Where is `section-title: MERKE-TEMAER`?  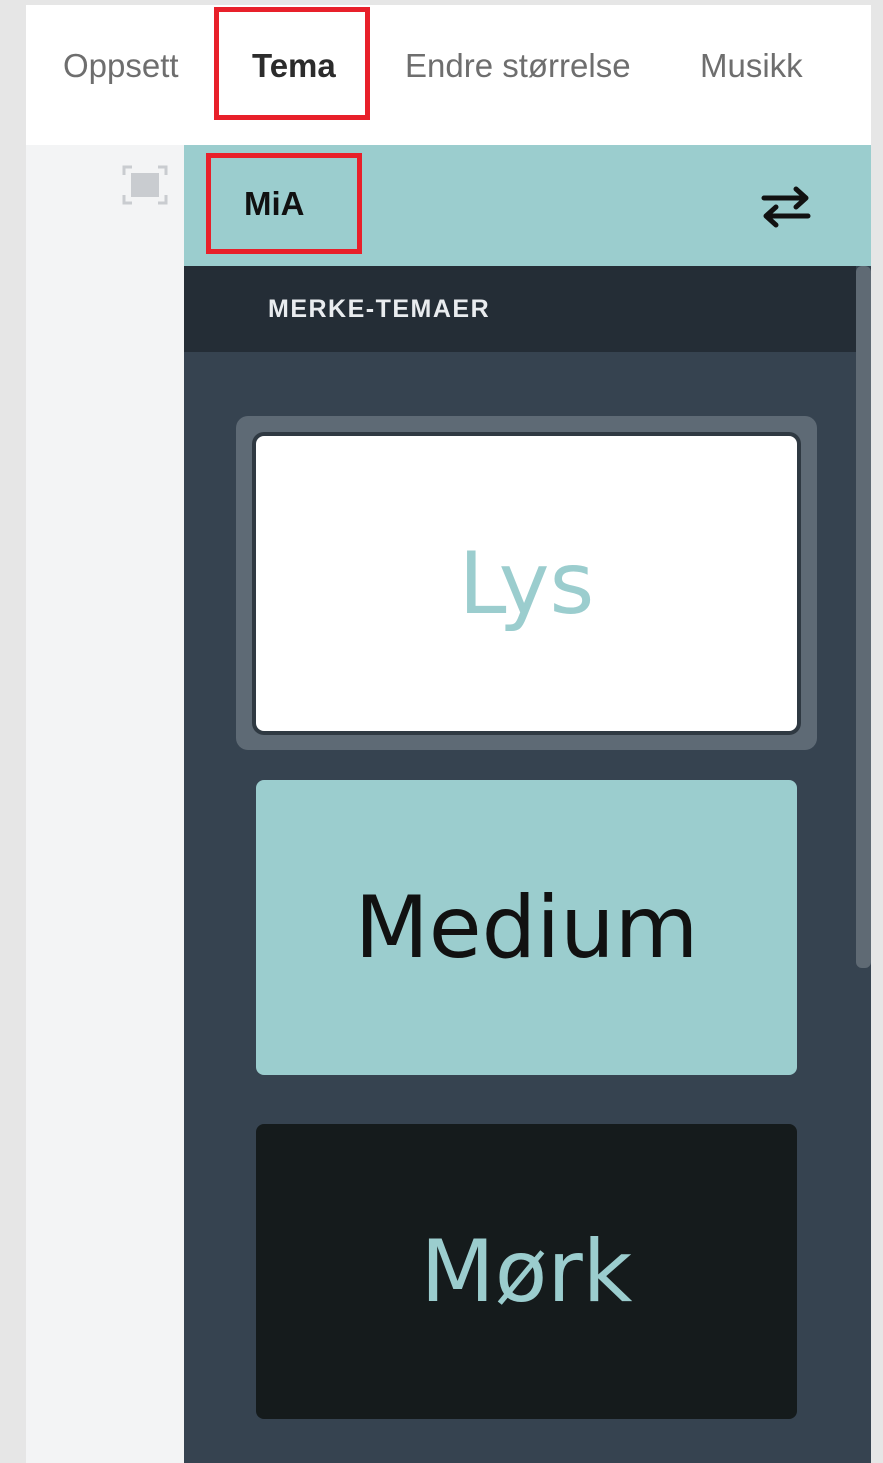
section-title: MERKE-TEMAER is located at coordinates (379, 309).